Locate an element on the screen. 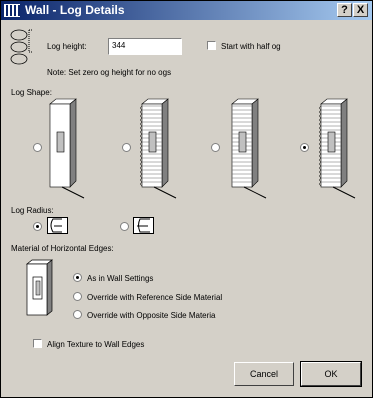  wall-shape-rounded-flat-icon is located at coordinates (157, 150).